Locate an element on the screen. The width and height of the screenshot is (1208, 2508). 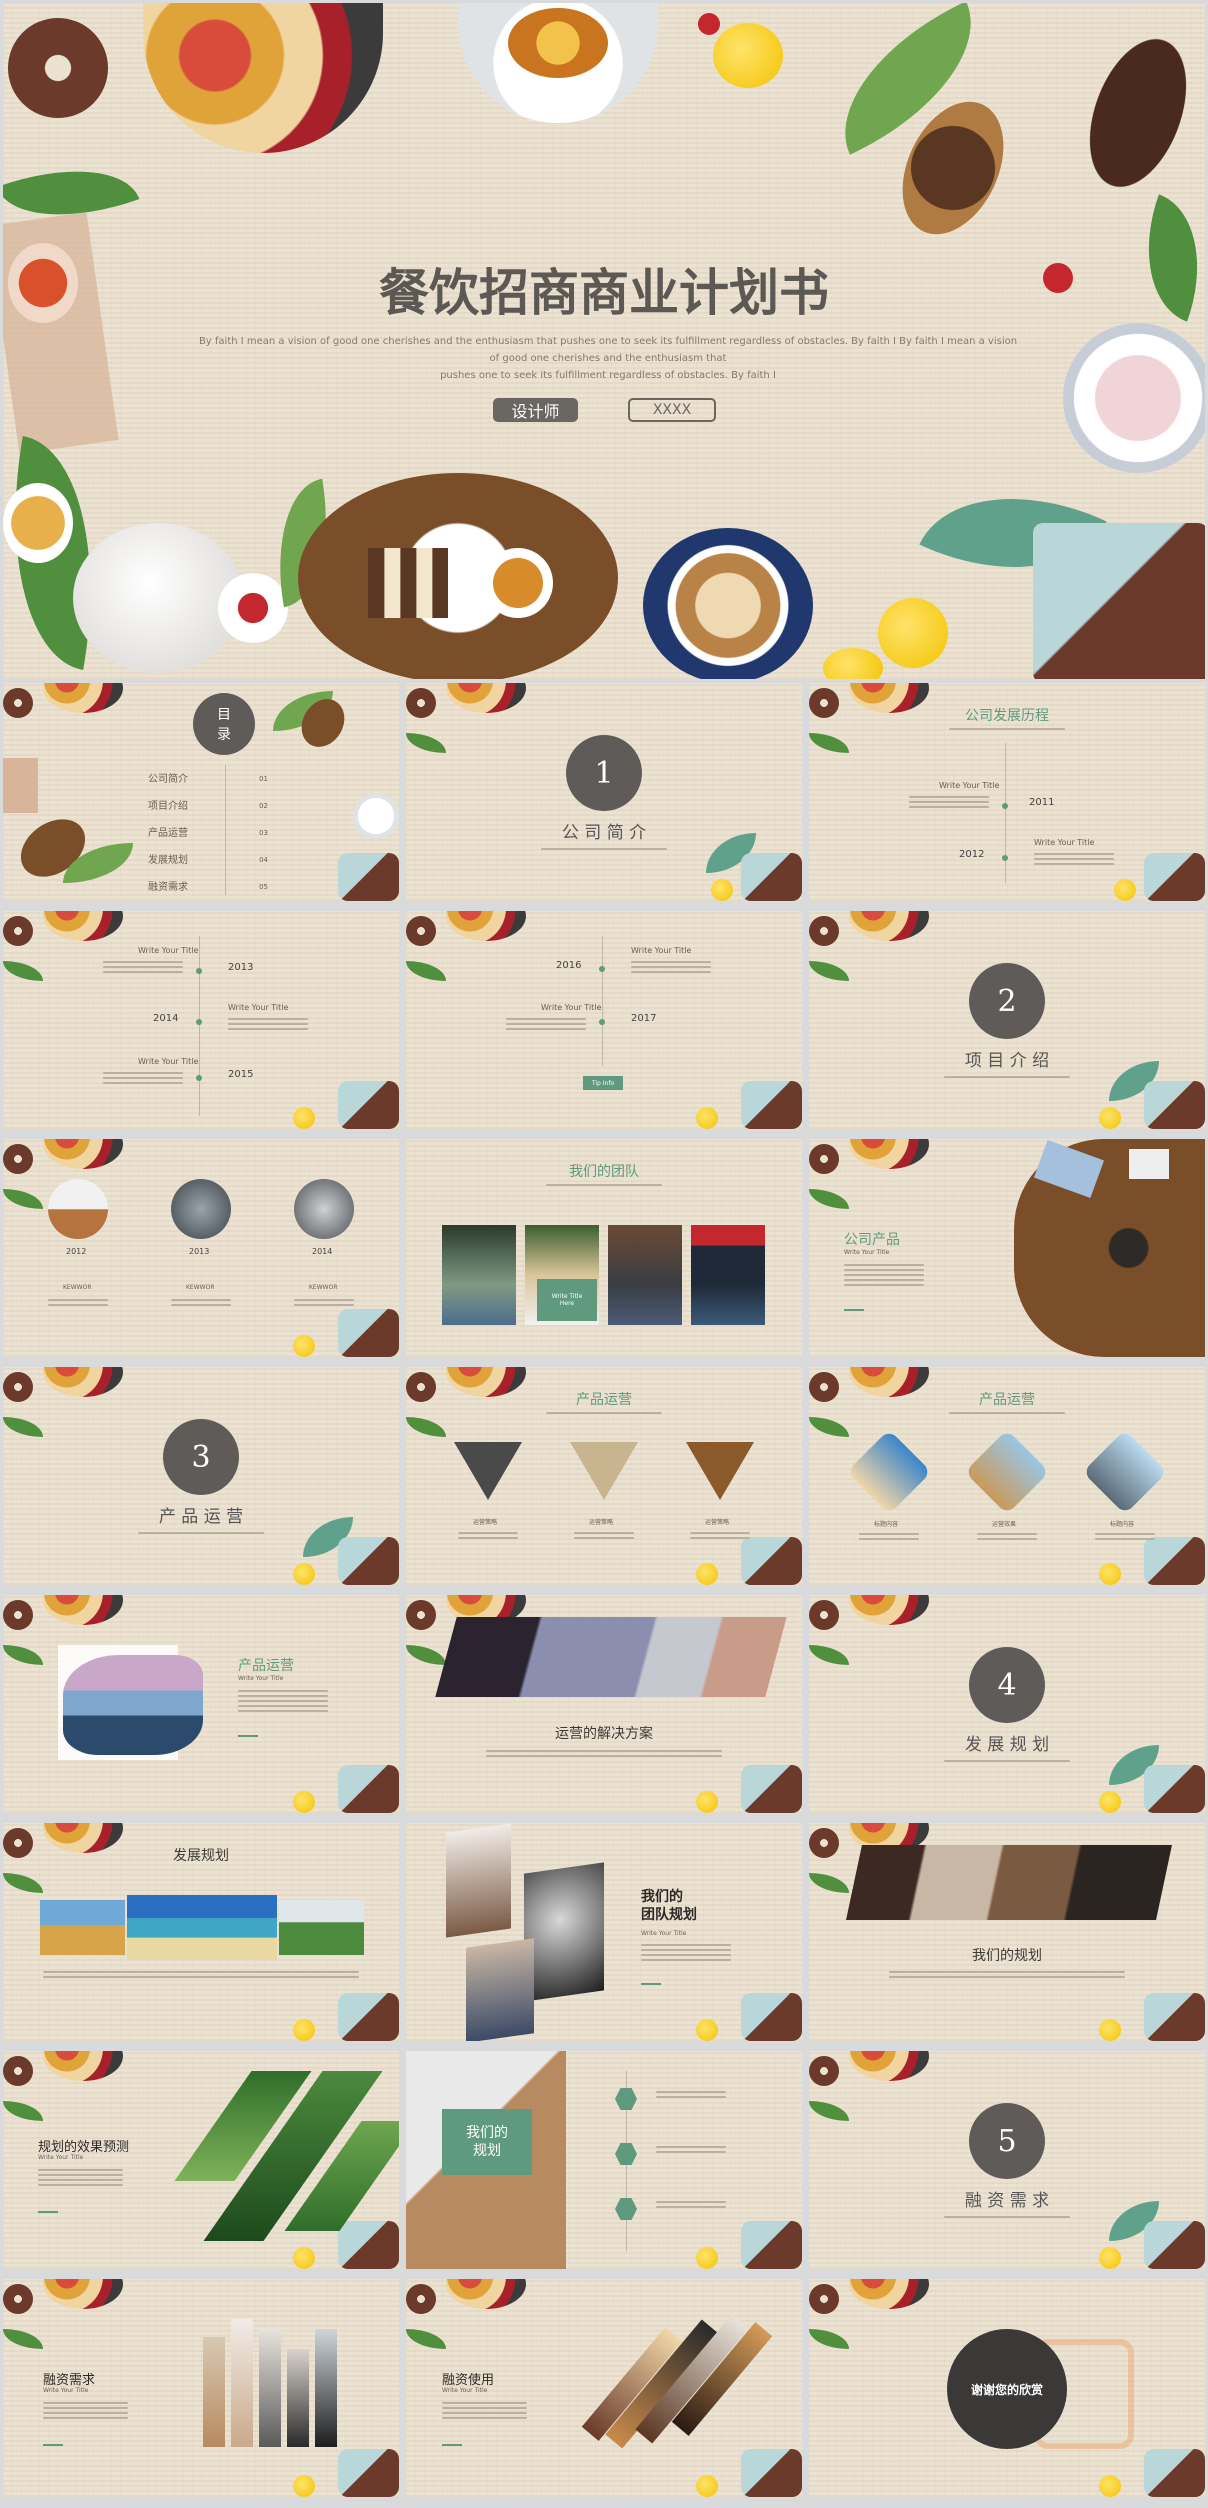
toc-item: 发展规划 04 is located at coordinates (208, 860).